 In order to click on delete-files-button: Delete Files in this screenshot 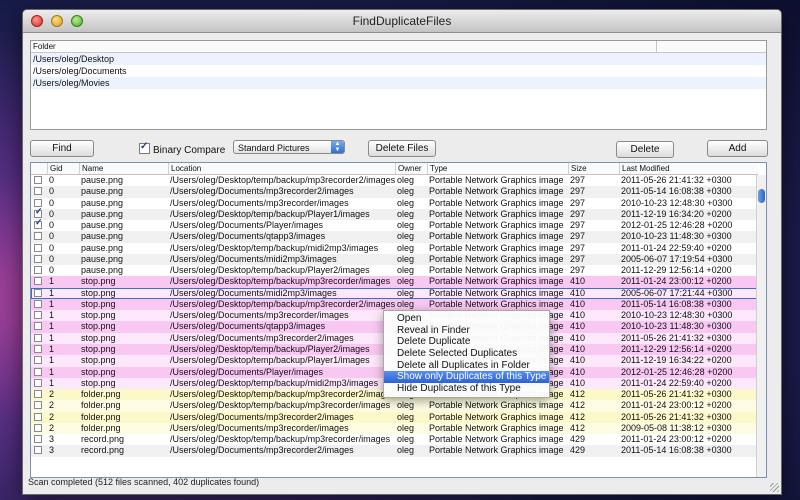, I will do `click(402, 148)`.